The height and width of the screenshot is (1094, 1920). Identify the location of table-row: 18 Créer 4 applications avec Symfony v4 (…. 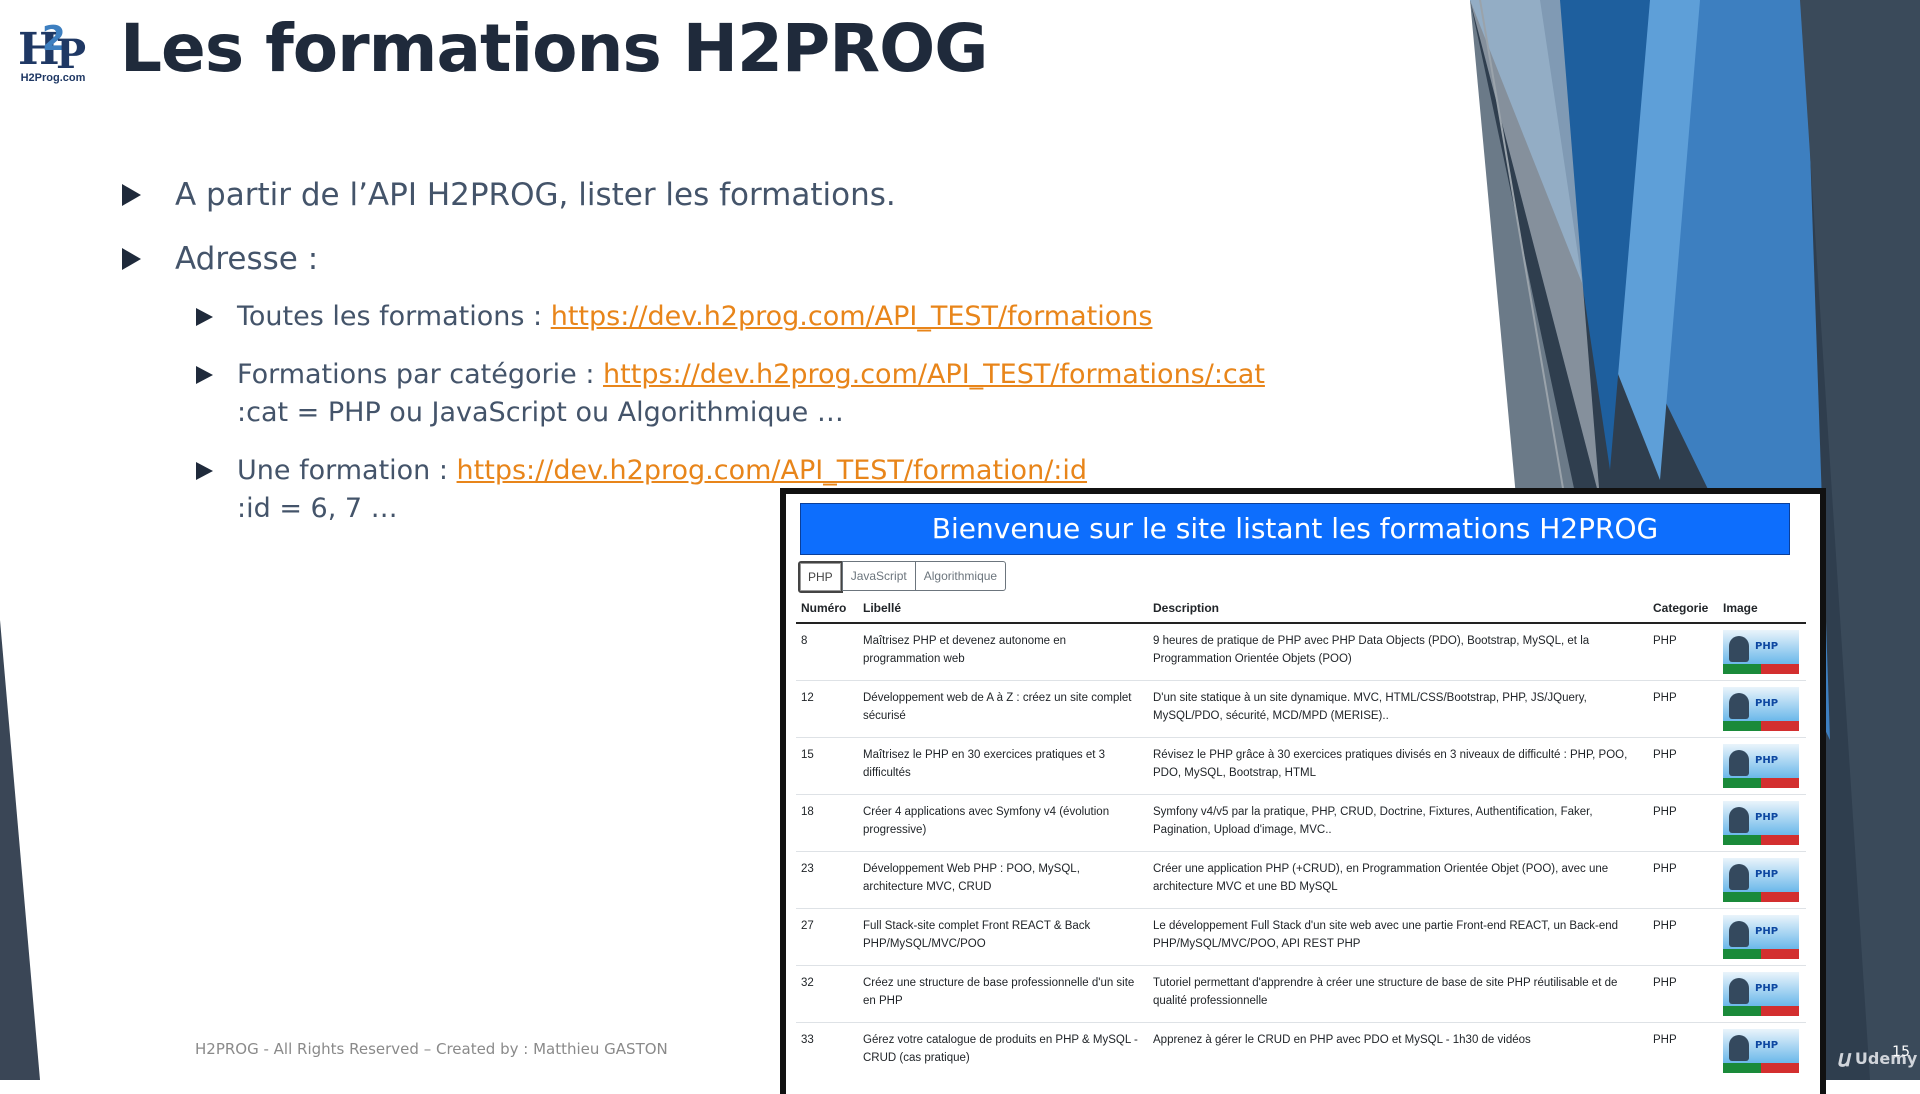
(1301, 823).